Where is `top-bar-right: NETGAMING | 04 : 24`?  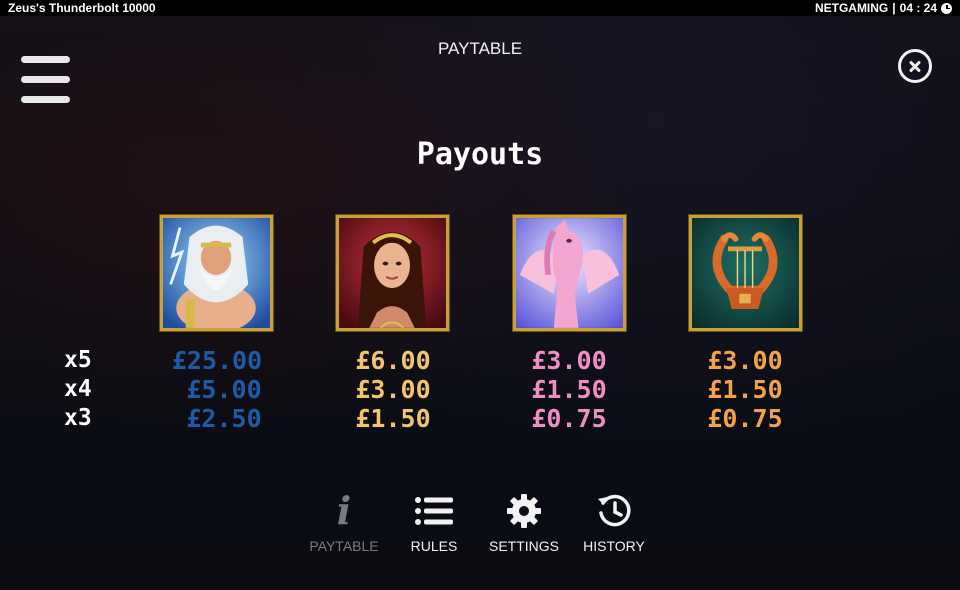
top-bar-right: NETGAMING | 04 : 24 is located at coordinates (883, 8).